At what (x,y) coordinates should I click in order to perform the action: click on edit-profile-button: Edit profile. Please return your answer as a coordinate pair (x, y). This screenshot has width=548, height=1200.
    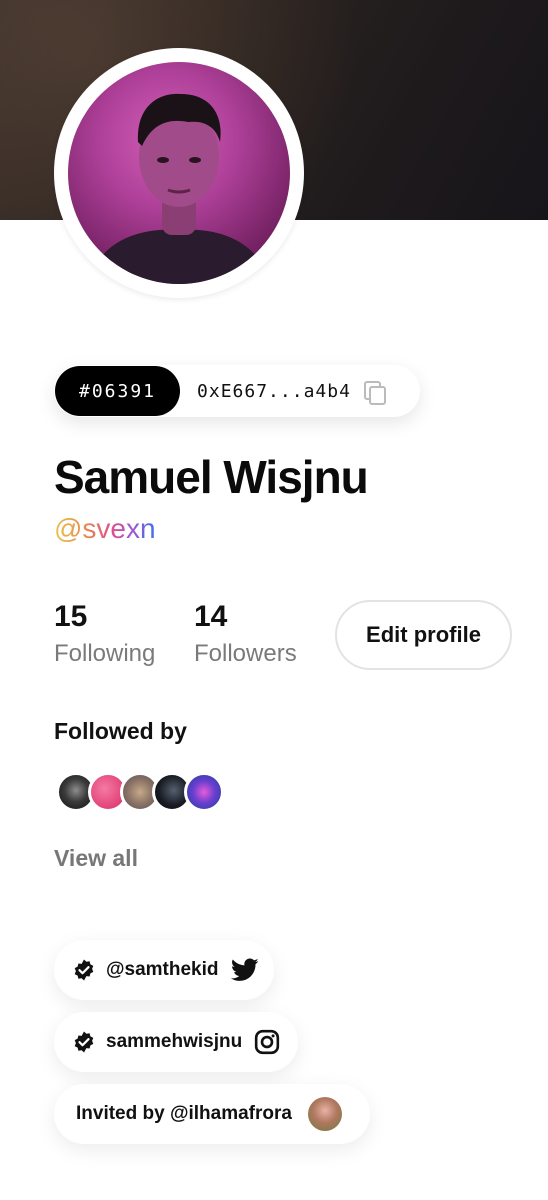
    Looking at the image, I should click on (423, 635).